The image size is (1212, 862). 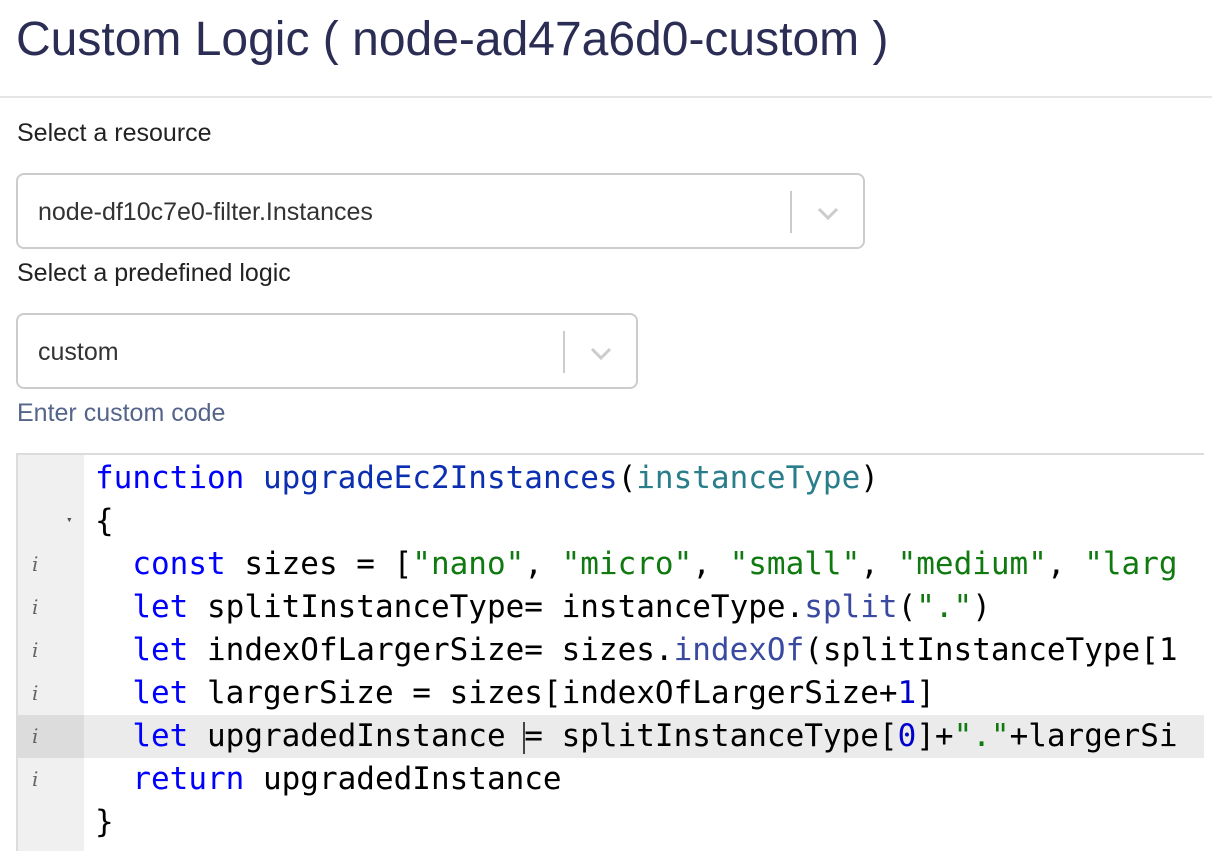 What do you see at coordinates (907, 693) in the screenshot?
I see `code-token: 1` at bounding box center [907, 693].